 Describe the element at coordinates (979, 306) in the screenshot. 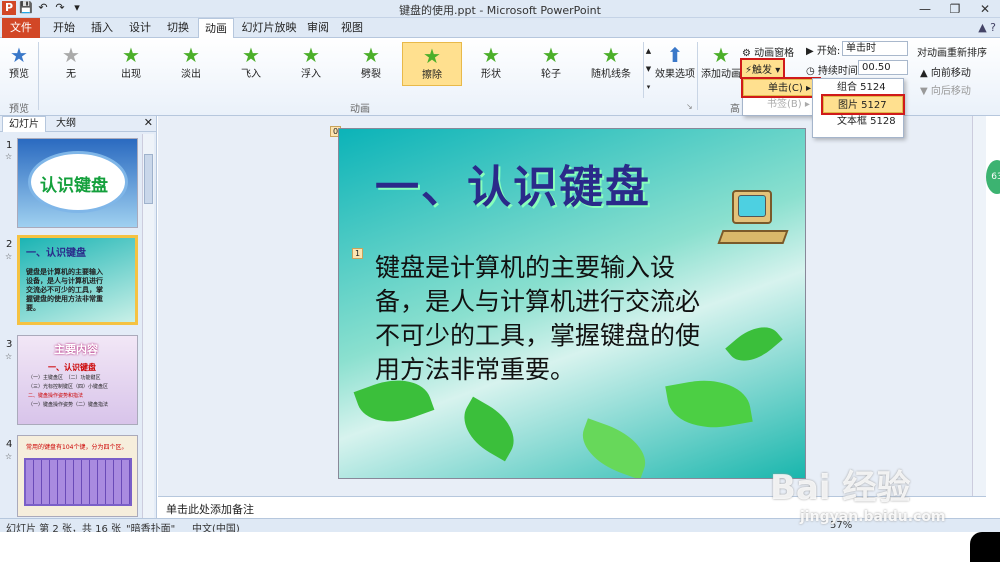

I see `canvas-scrollbar` at that location.